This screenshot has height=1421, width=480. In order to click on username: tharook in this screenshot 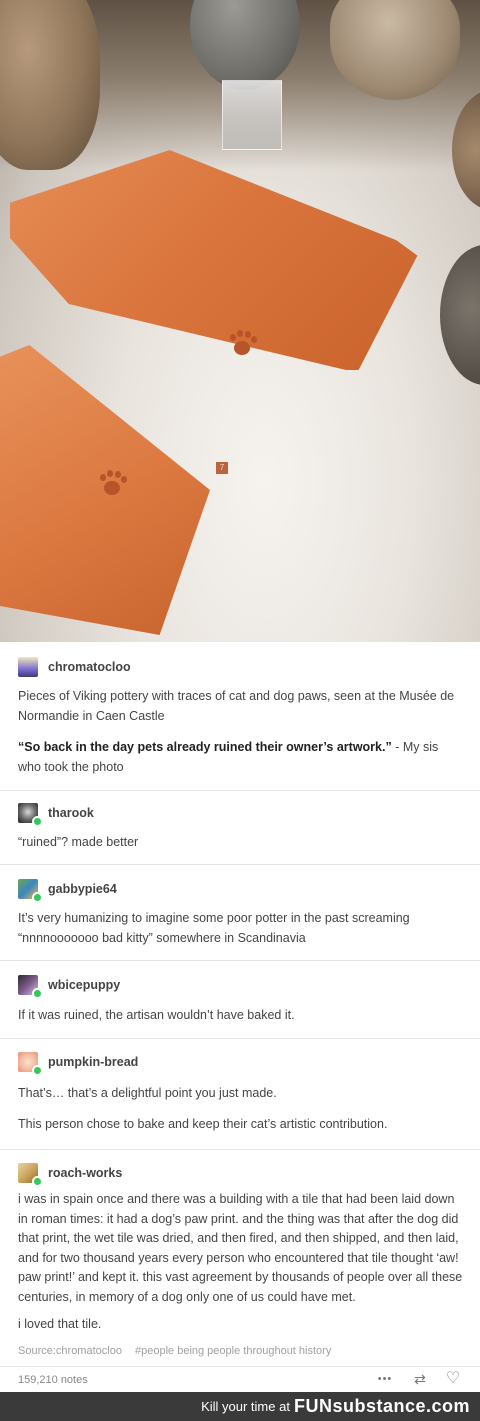, I will do `click(71, 813)`.